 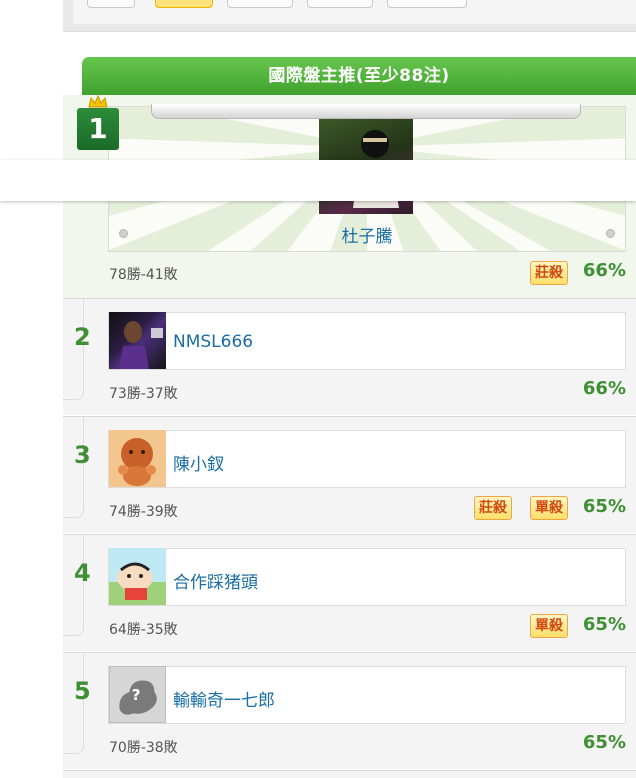 What do you see at coordinates (318, 180) in the screenshot?
I see `floating-popup-bar` at bounding box center [318, 180].